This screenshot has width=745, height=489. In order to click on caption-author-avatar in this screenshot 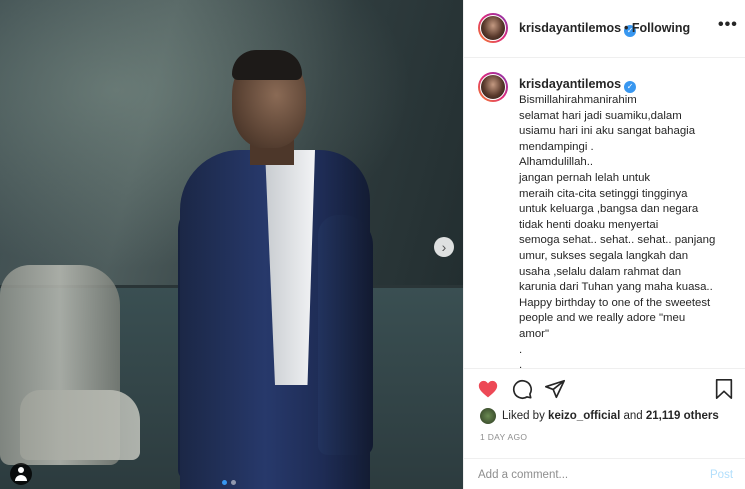, I will do `click(493, 87)`.